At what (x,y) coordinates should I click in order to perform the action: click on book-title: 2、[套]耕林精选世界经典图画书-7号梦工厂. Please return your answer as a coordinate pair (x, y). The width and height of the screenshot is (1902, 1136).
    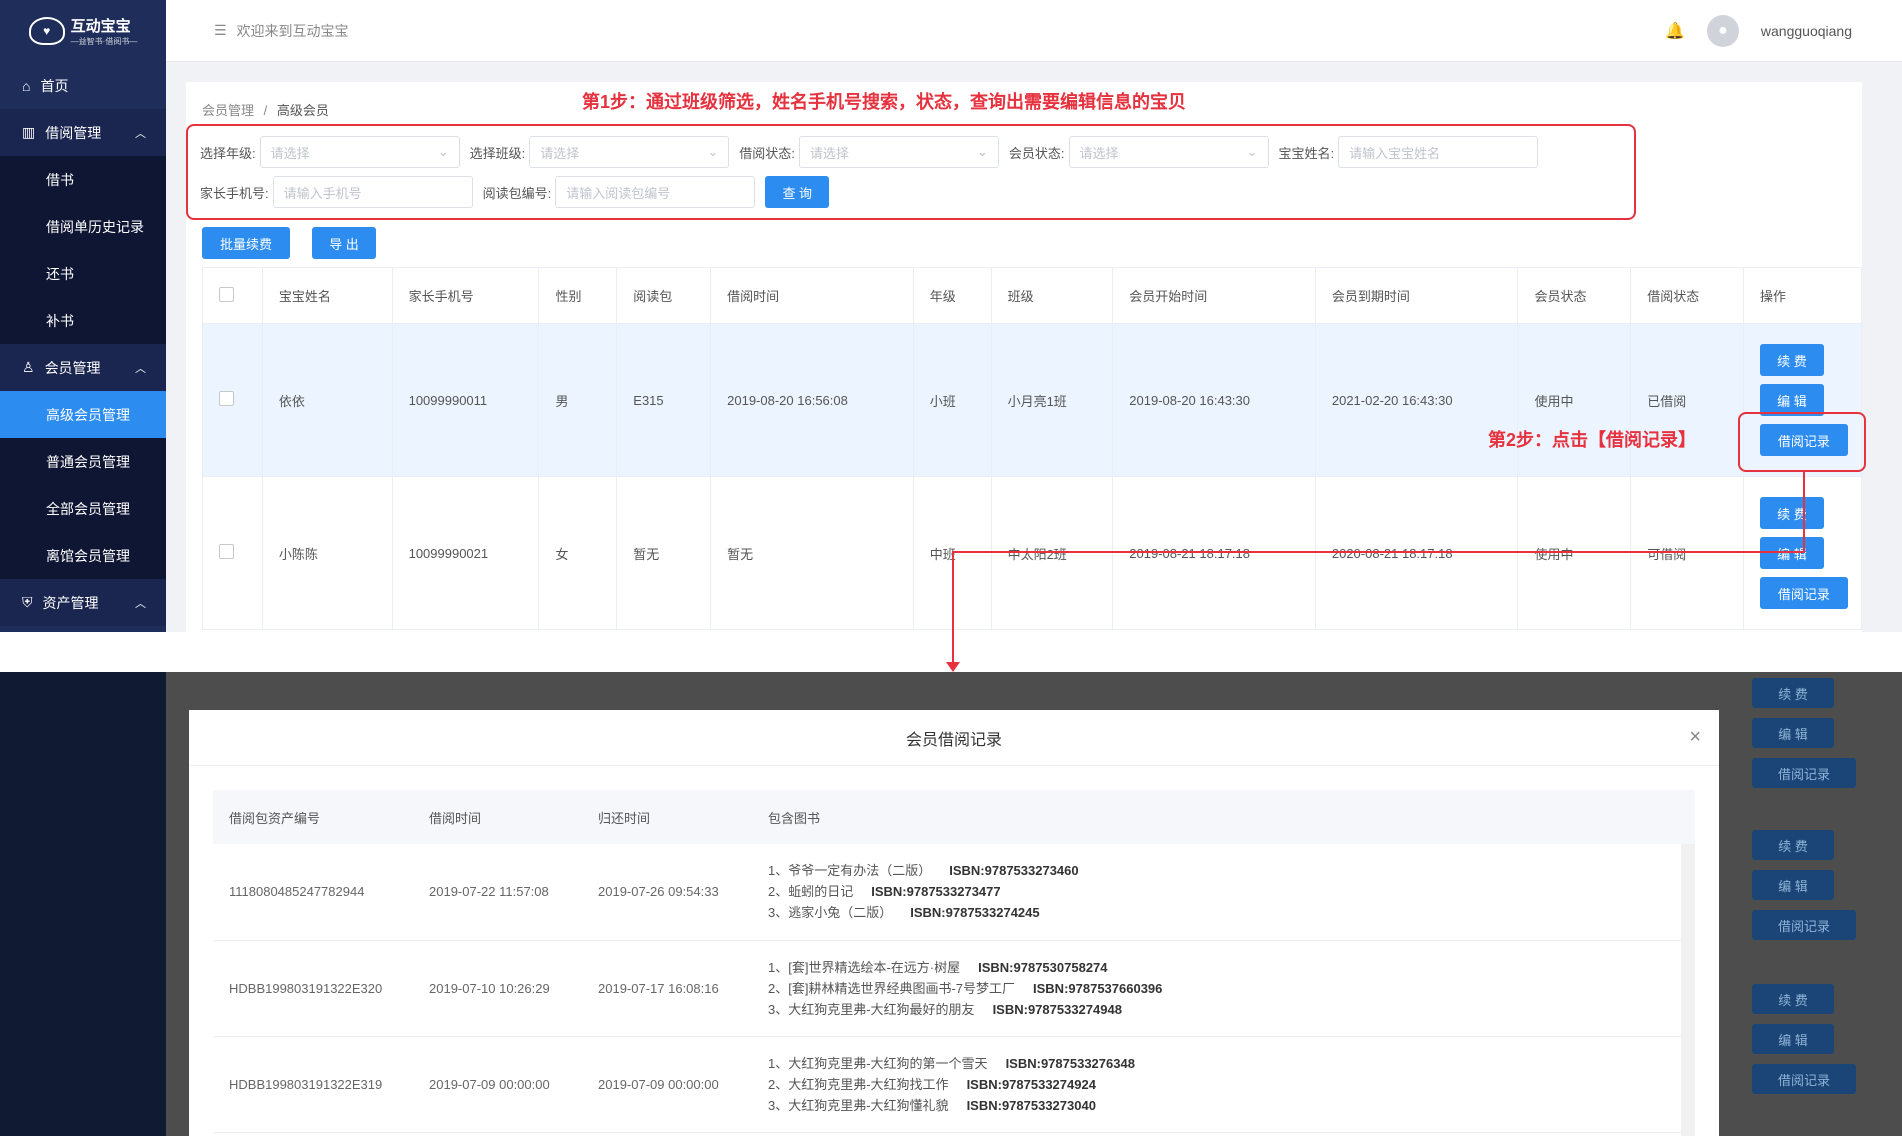
    Looking at the image, I should click on (892, 988).